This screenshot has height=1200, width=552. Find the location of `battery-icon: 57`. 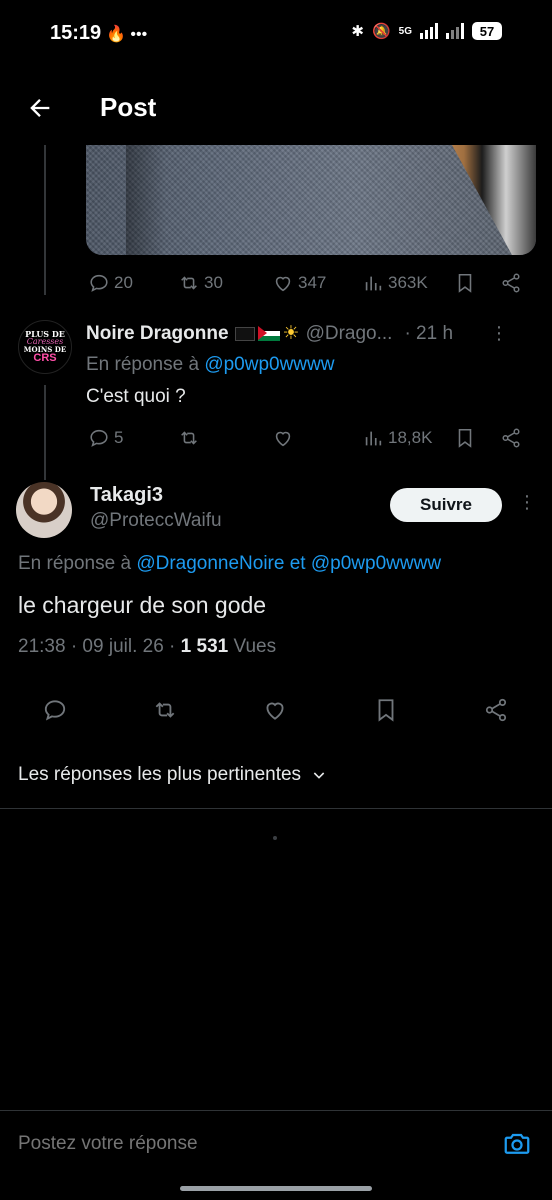

battery-icon: 57 is located at coordinates (487, 31).